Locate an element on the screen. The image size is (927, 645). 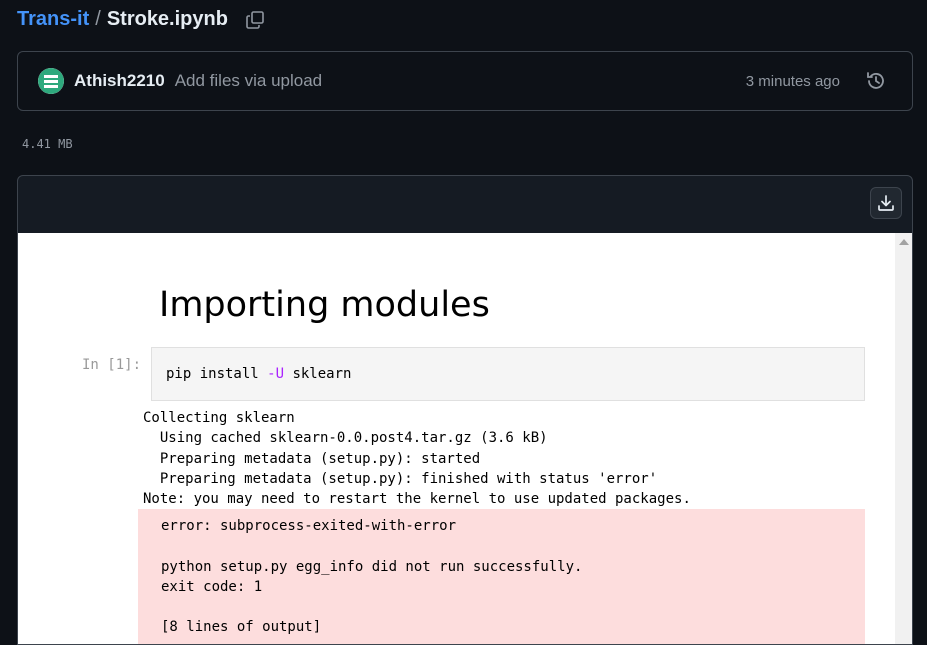
copy-icon is located at coordinates (255, 19).